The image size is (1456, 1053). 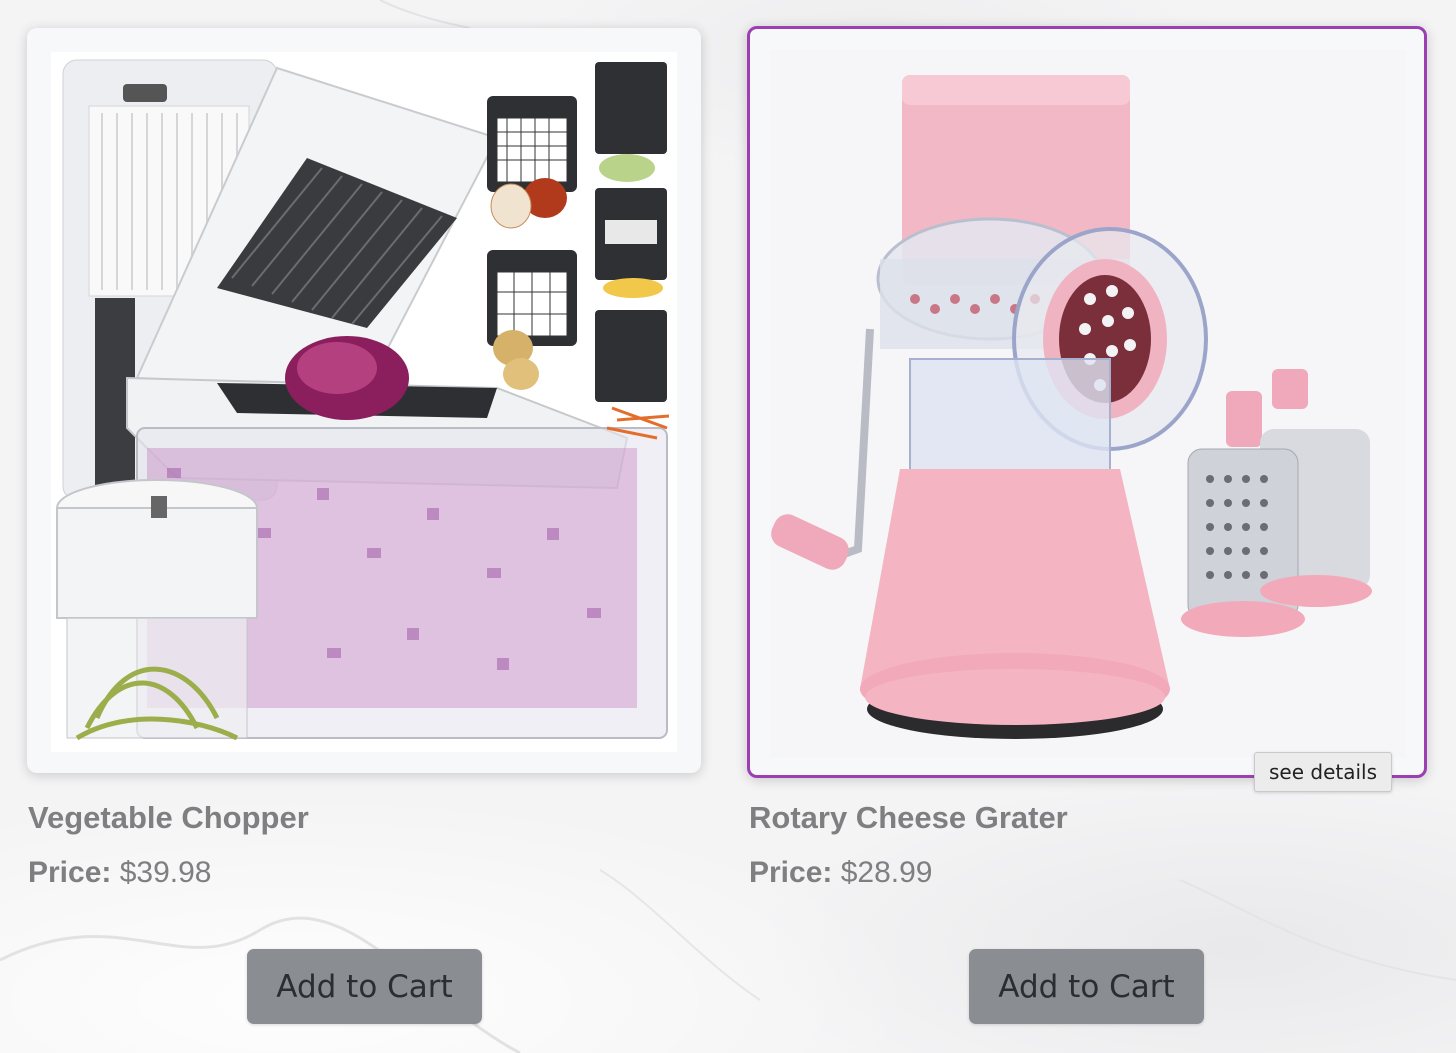 I want to click on see-details-tooltip: see details, so click(x=1323, y=772).